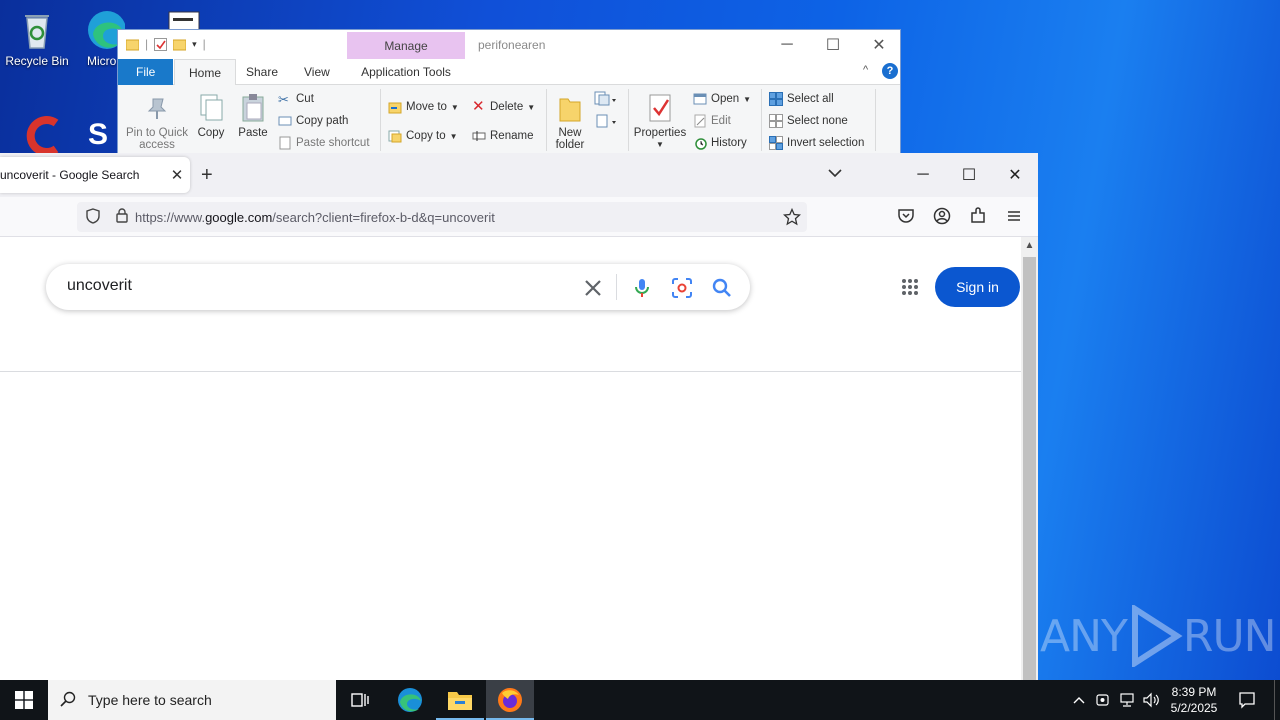 This screenshot has width=1280, height=720. I want to click on document-icon, so click(185, 19).